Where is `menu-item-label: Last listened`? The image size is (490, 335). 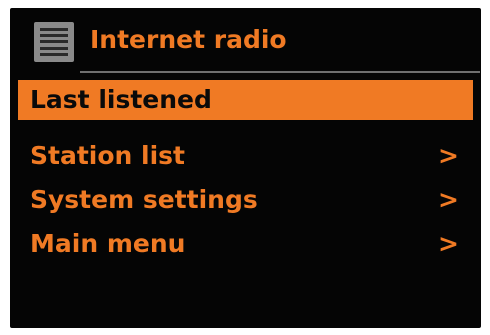
menu-item-label: Last listened is located at coordinates (121, 99).